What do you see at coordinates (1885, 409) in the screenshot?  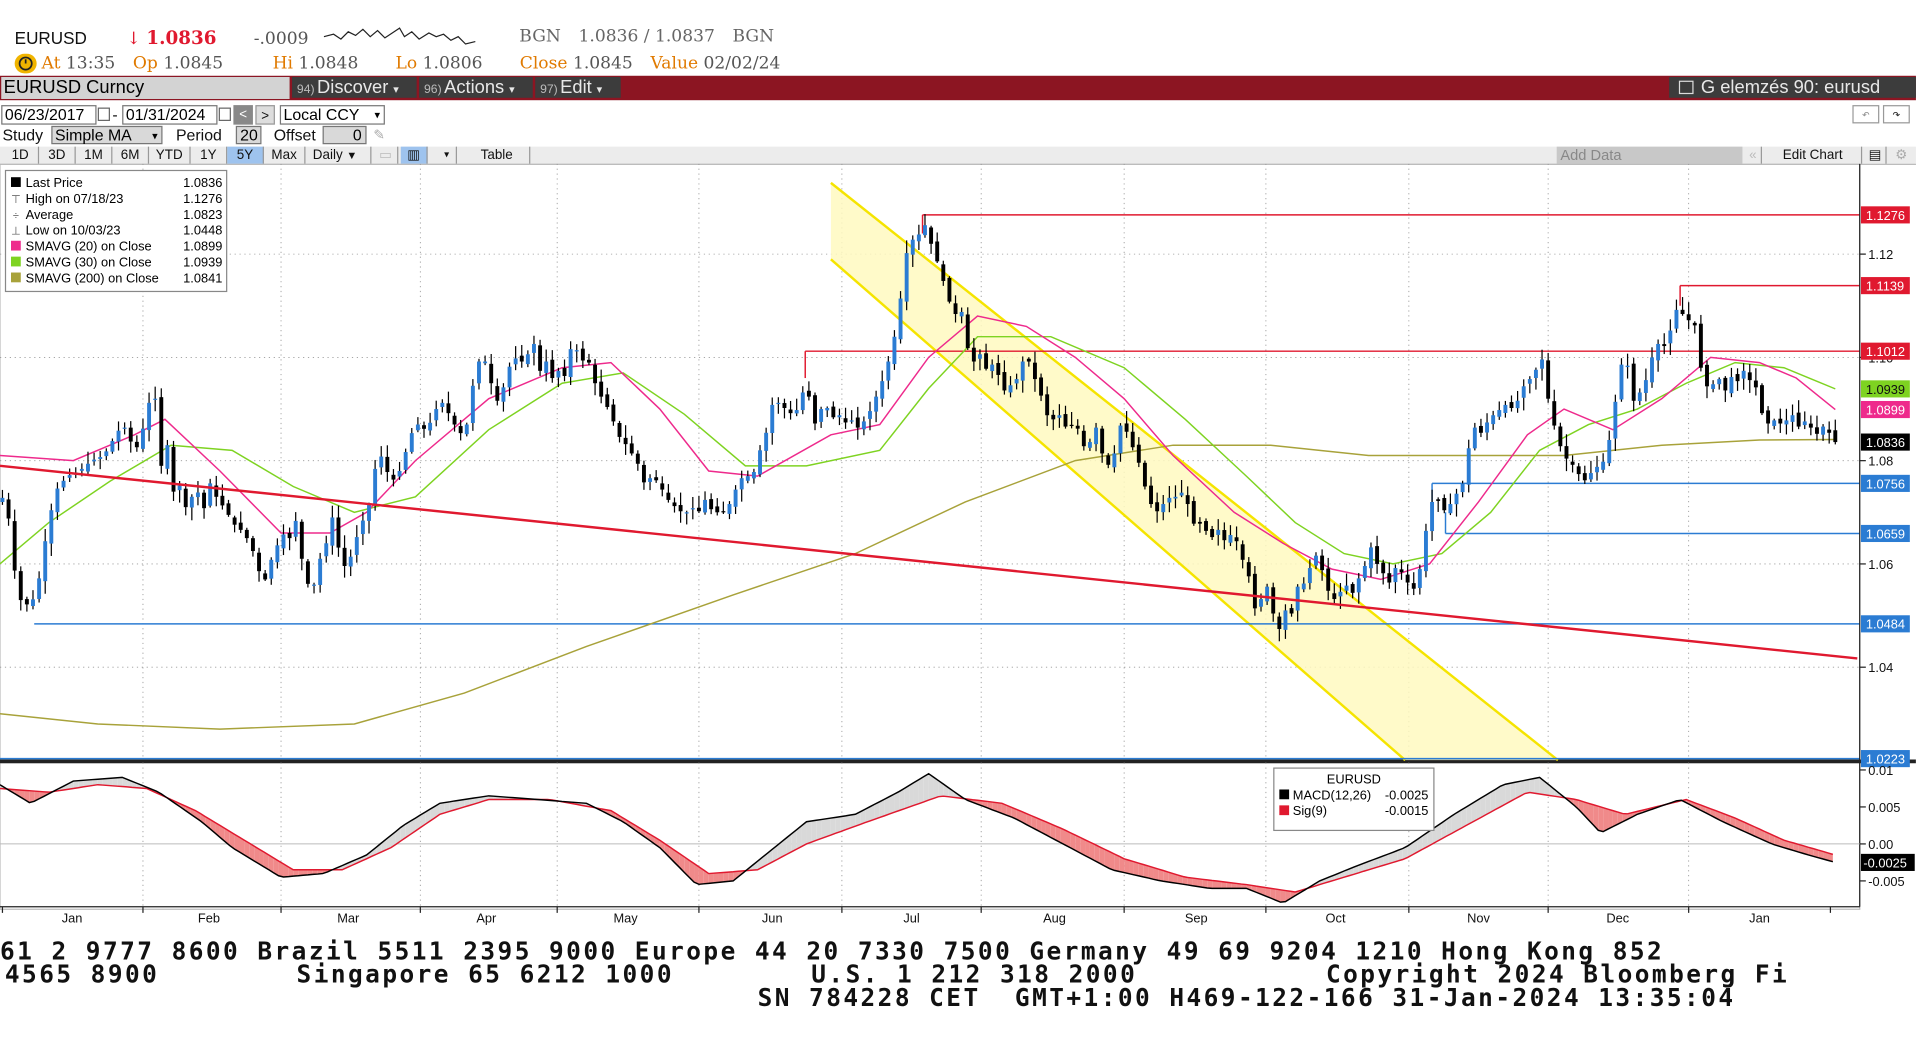 I see `level-badge-label: 1.0899` at bounding box center [1885, 409].